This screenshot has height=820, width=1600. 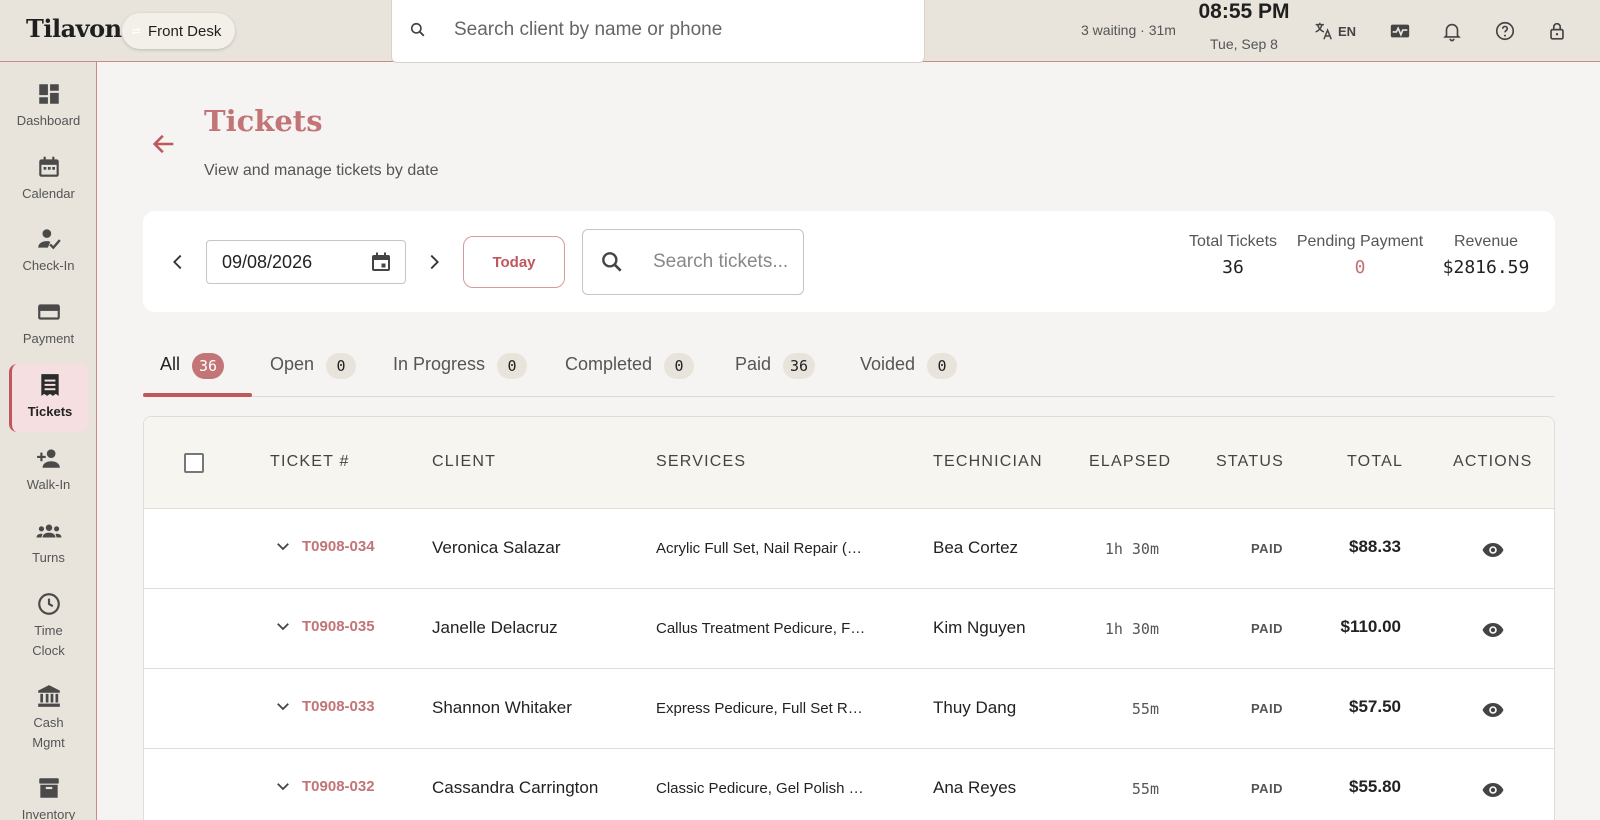 I want to click on waiting-status: 3 waiting · 31m, so click(x=1128, y=30).